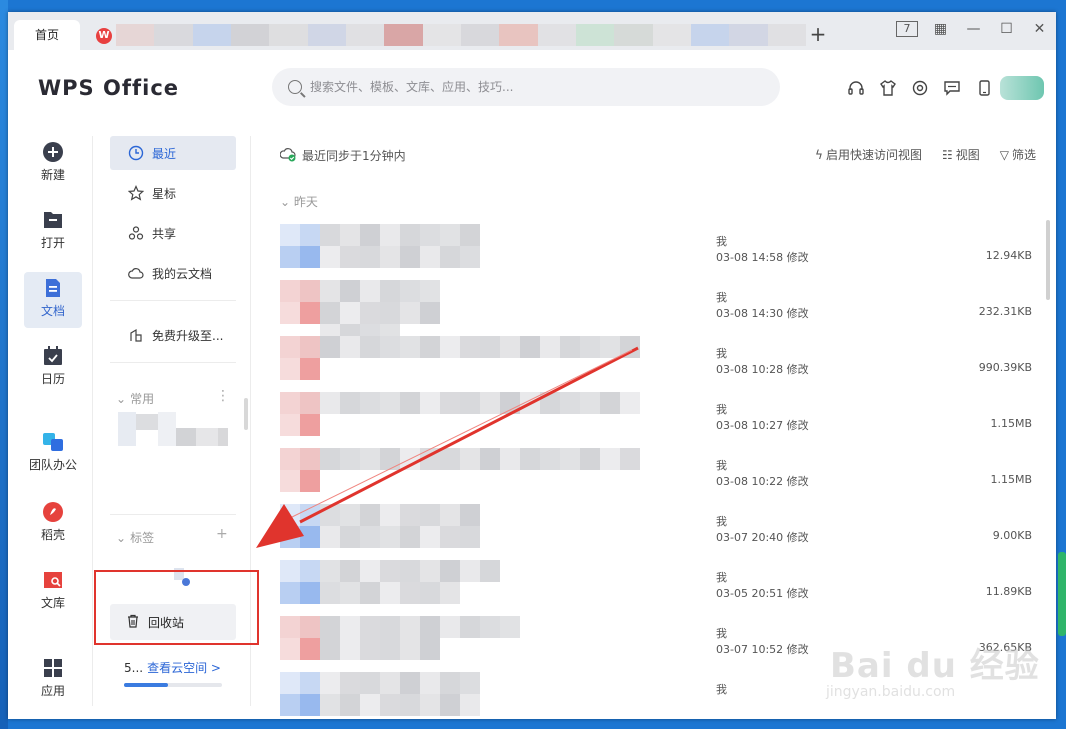 The image size is (1066, 729). I want to click on file-row: 我 03-08 10:22 修改 1.15MB, so click(660, 472).